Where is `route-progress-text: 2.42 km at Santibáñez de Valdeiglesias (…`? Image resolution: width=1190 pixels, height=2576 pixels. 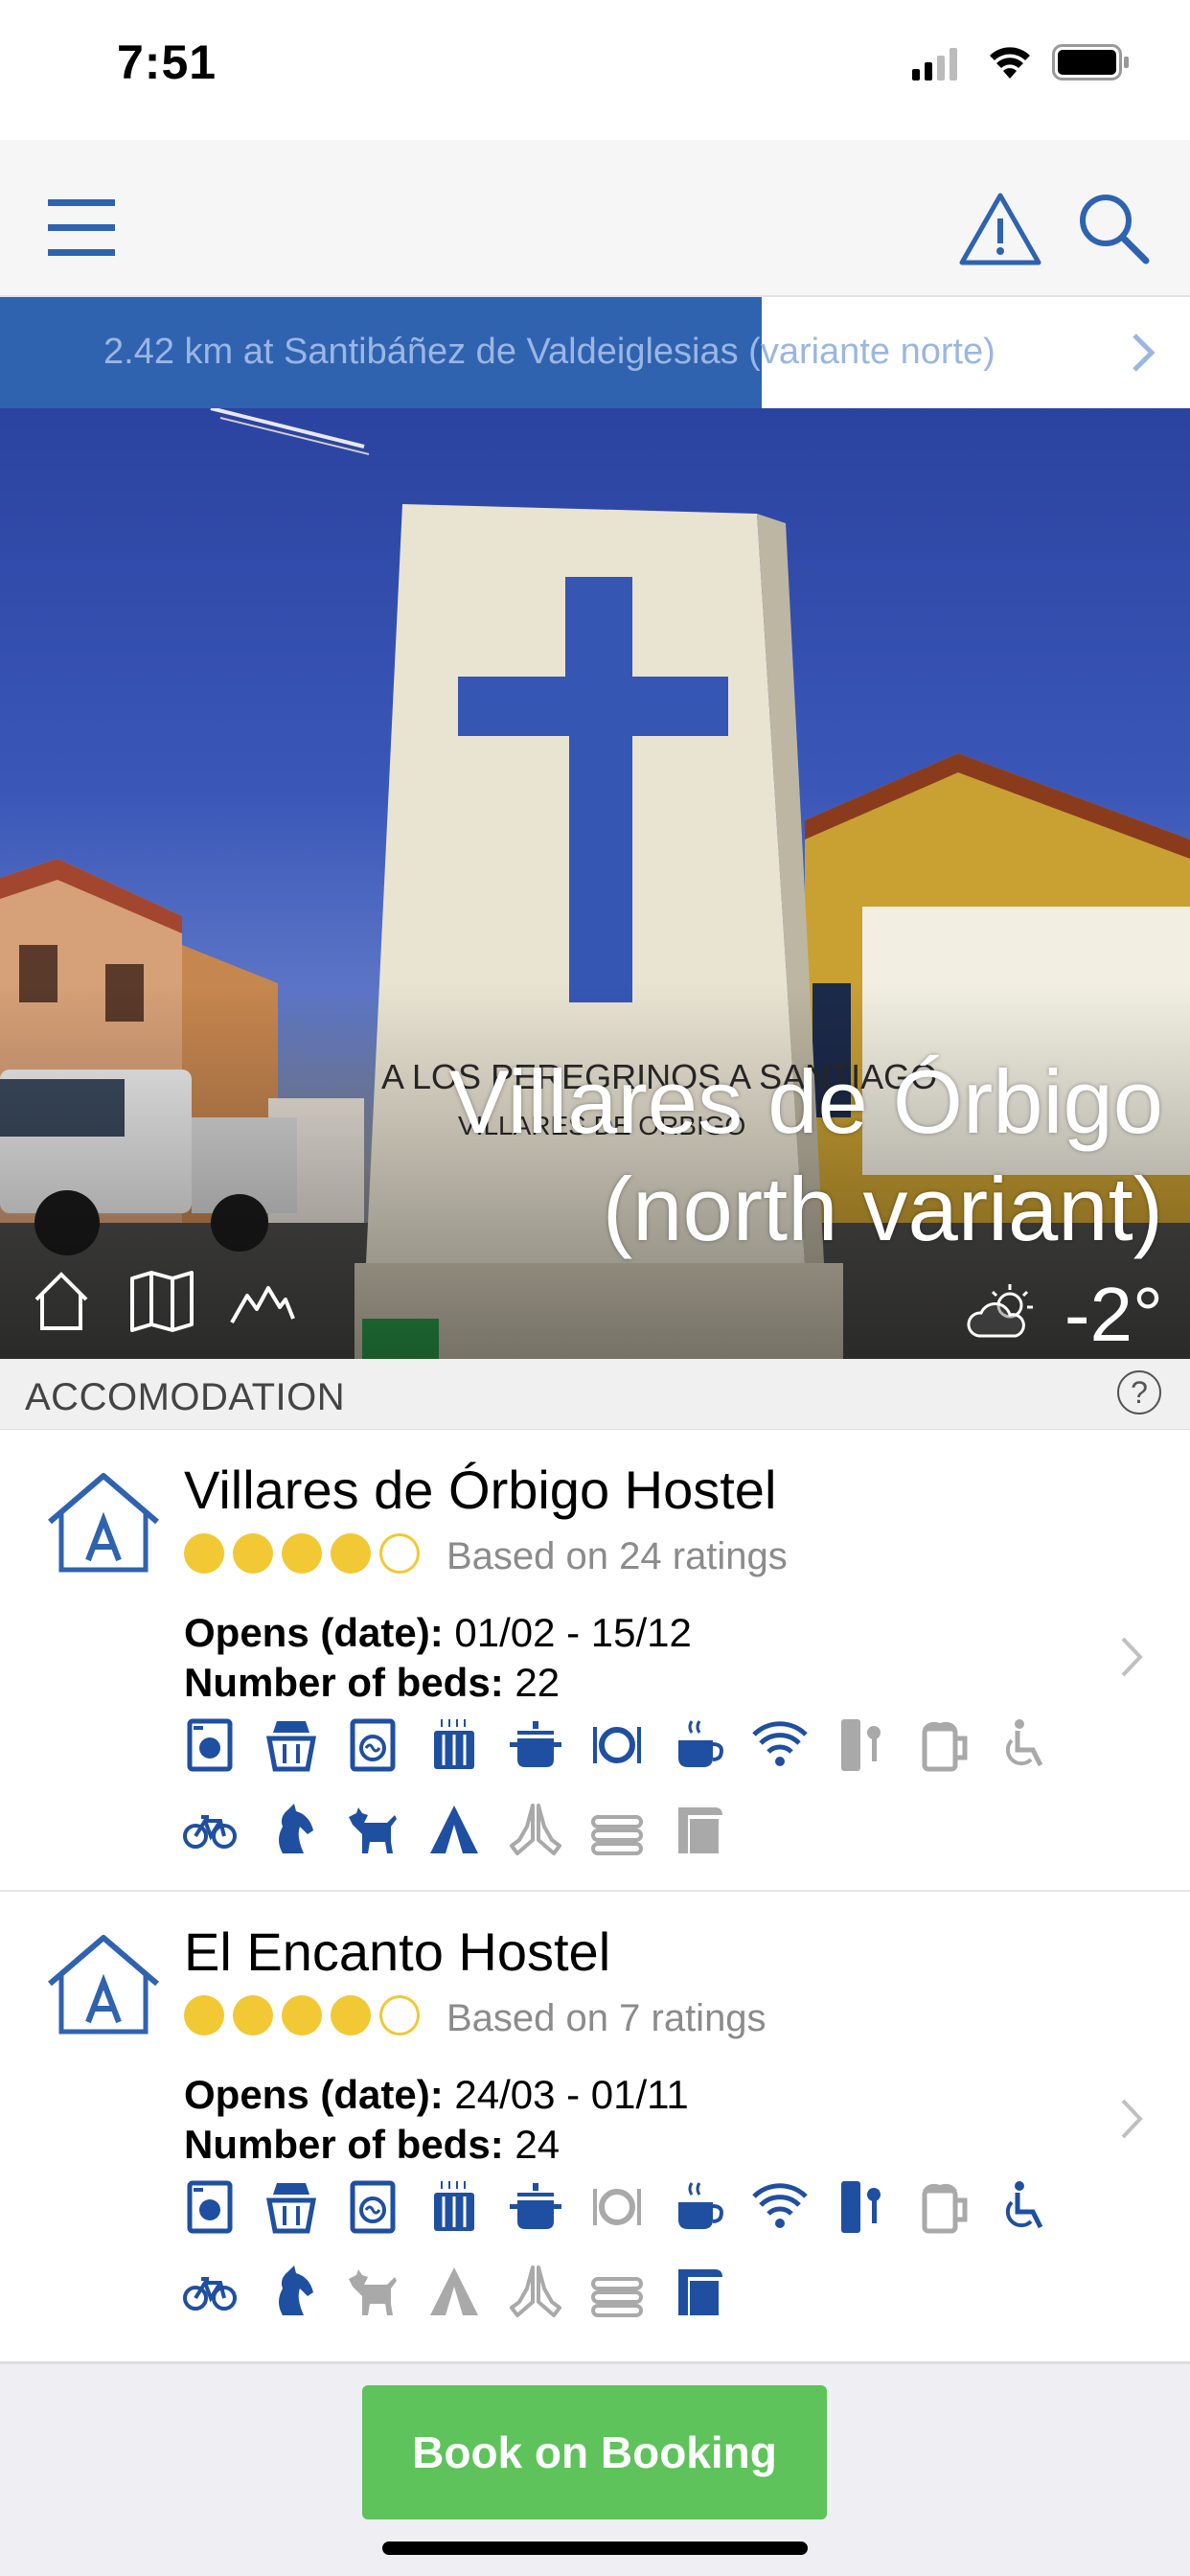 route-progress-text: 2.42 km at Santibáñez de Valdeiglesias (… is located at coordinates (549, 352).